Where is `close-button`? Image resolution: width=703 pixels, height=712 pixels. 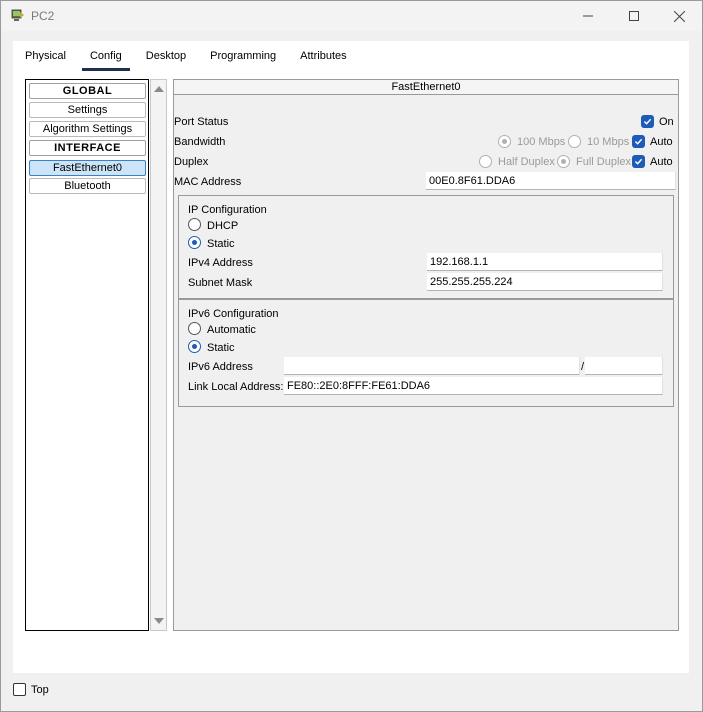
close-button is located at coordinates (679, 16).